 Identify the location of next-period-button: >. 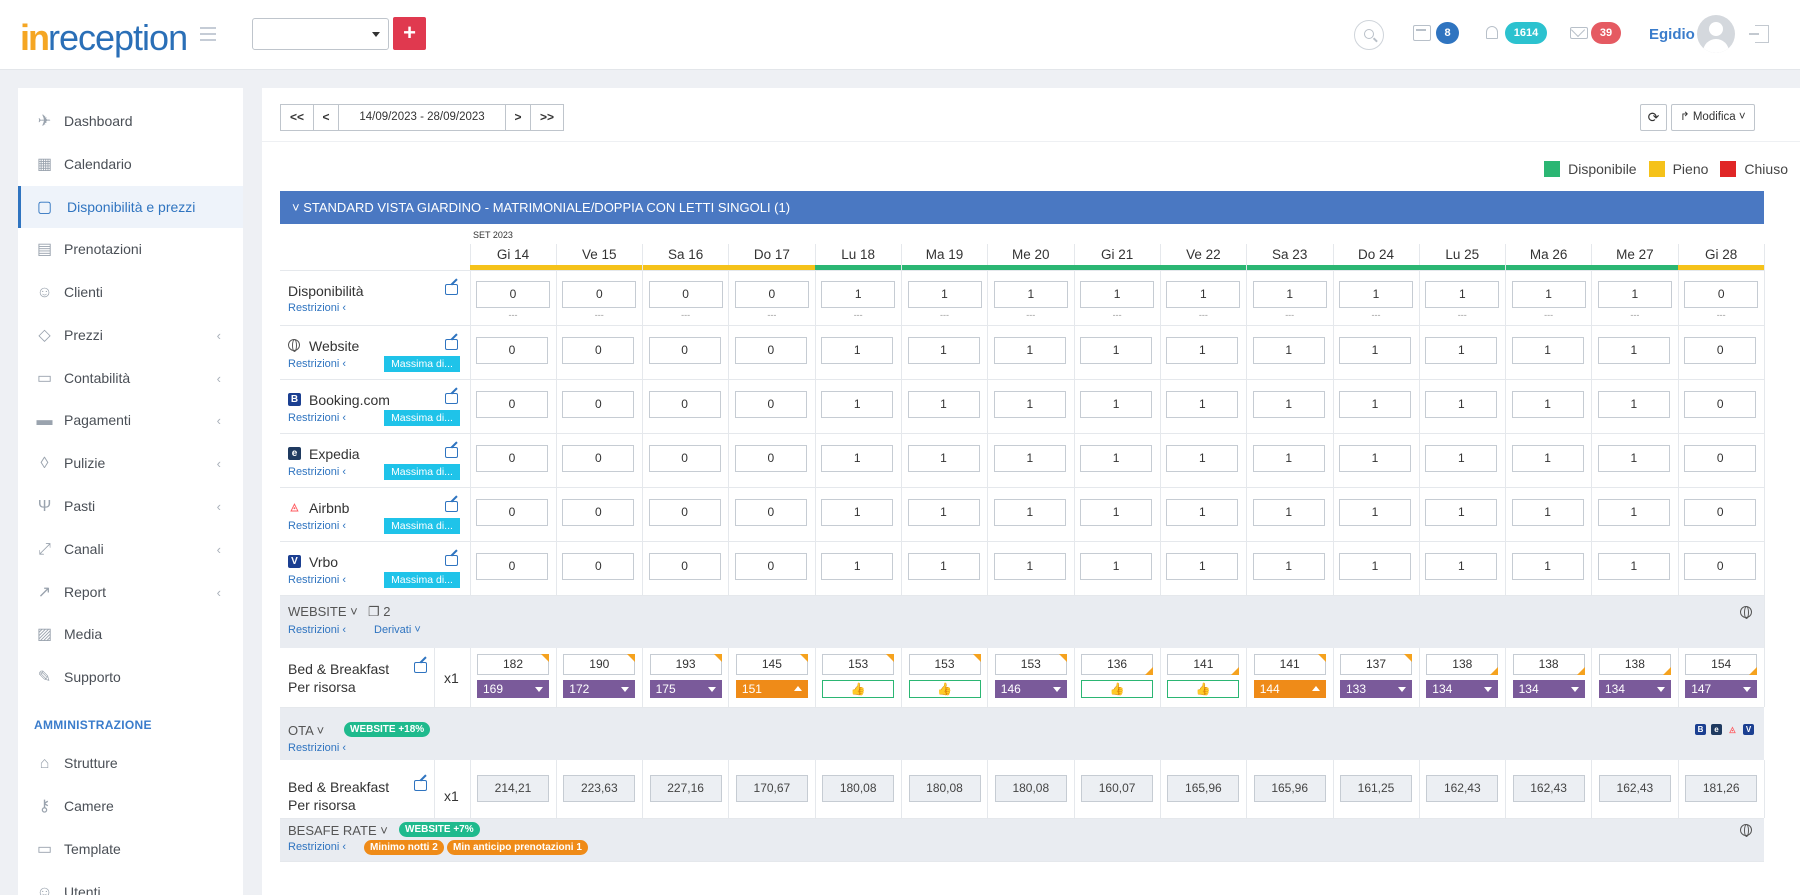
(518, 117).